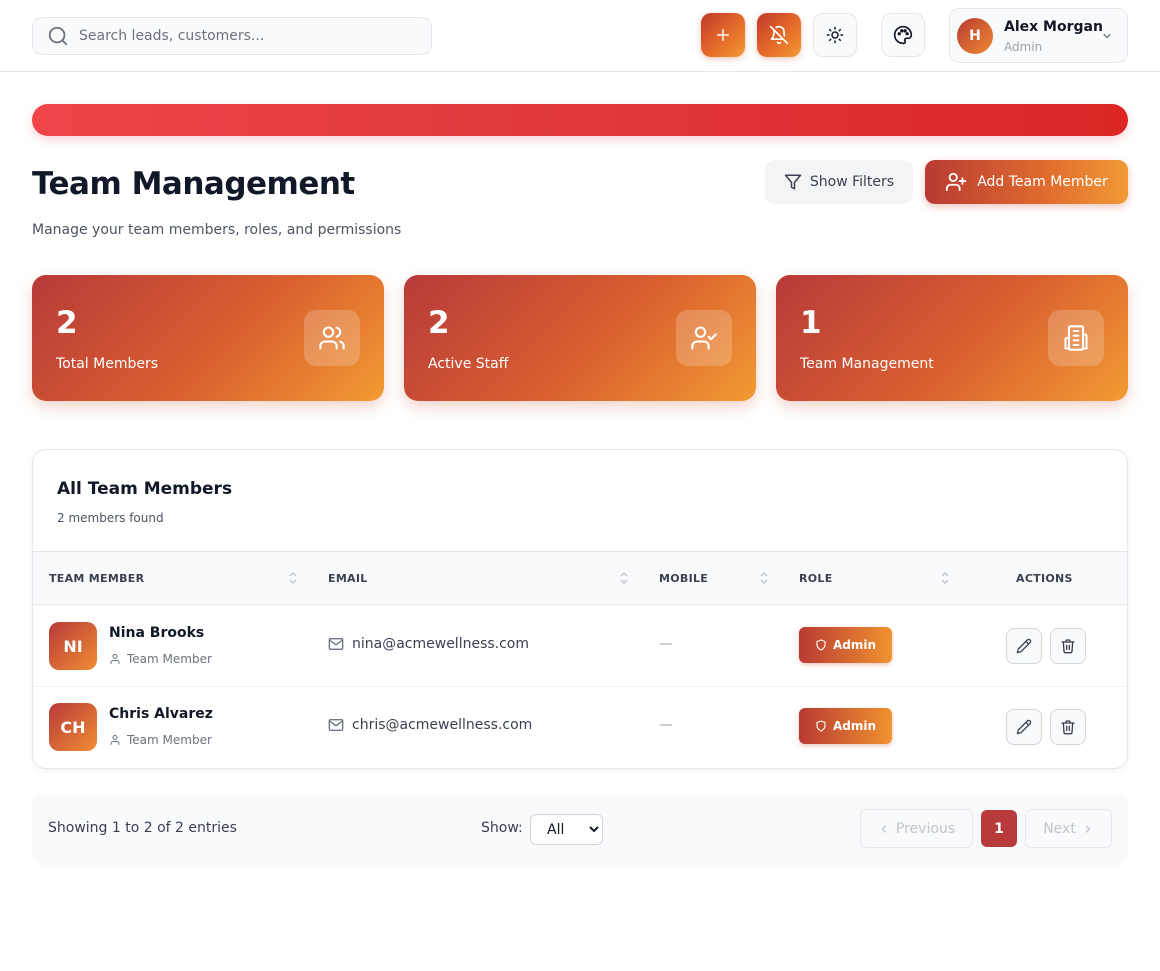 This screenshot has height=971, width=1160. I want to click on plus-icon, so click(723, 35).